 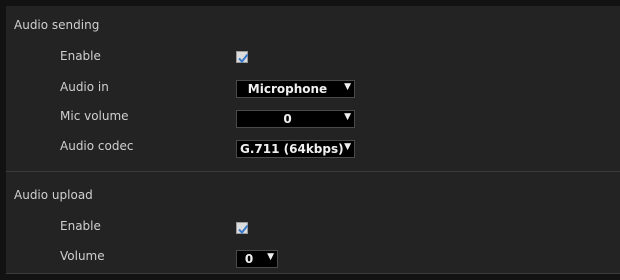 I want to click on audio-in-label: Audio in, so click(x=84, y=87).